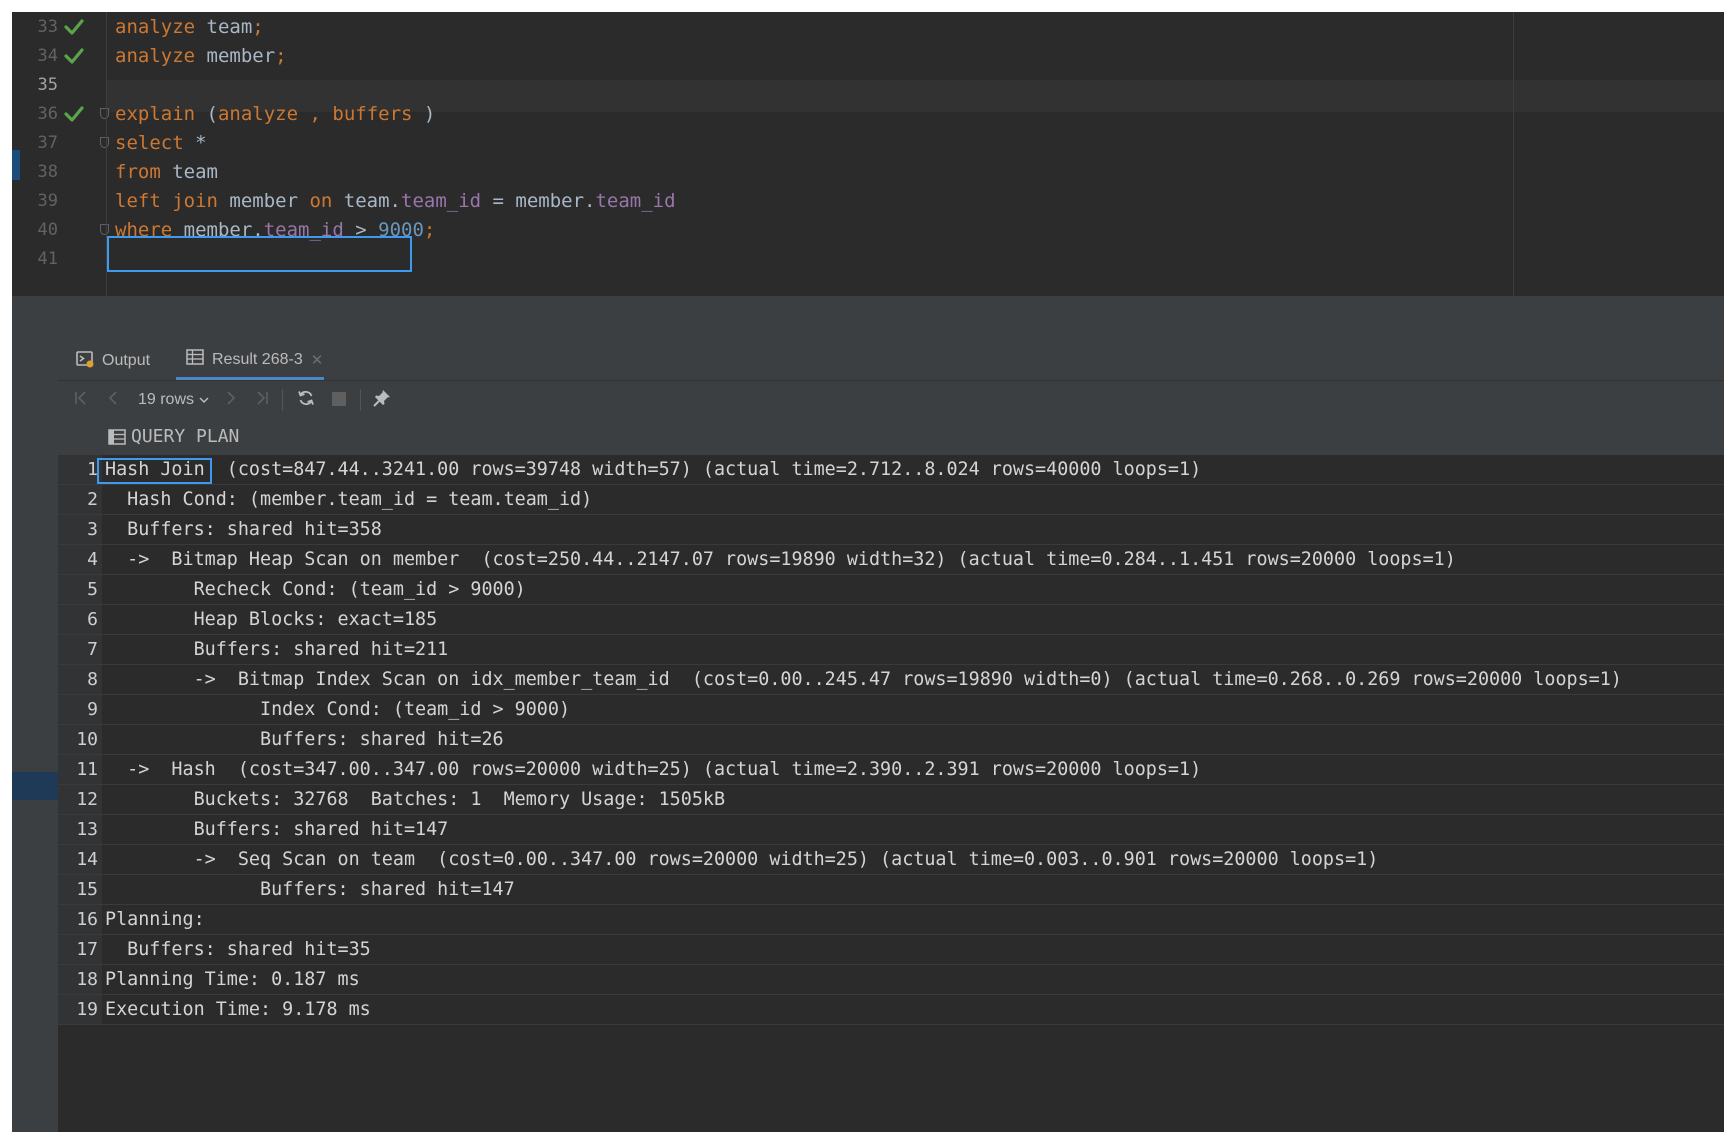  I want to click on line-number: 38, so click(47, 172).